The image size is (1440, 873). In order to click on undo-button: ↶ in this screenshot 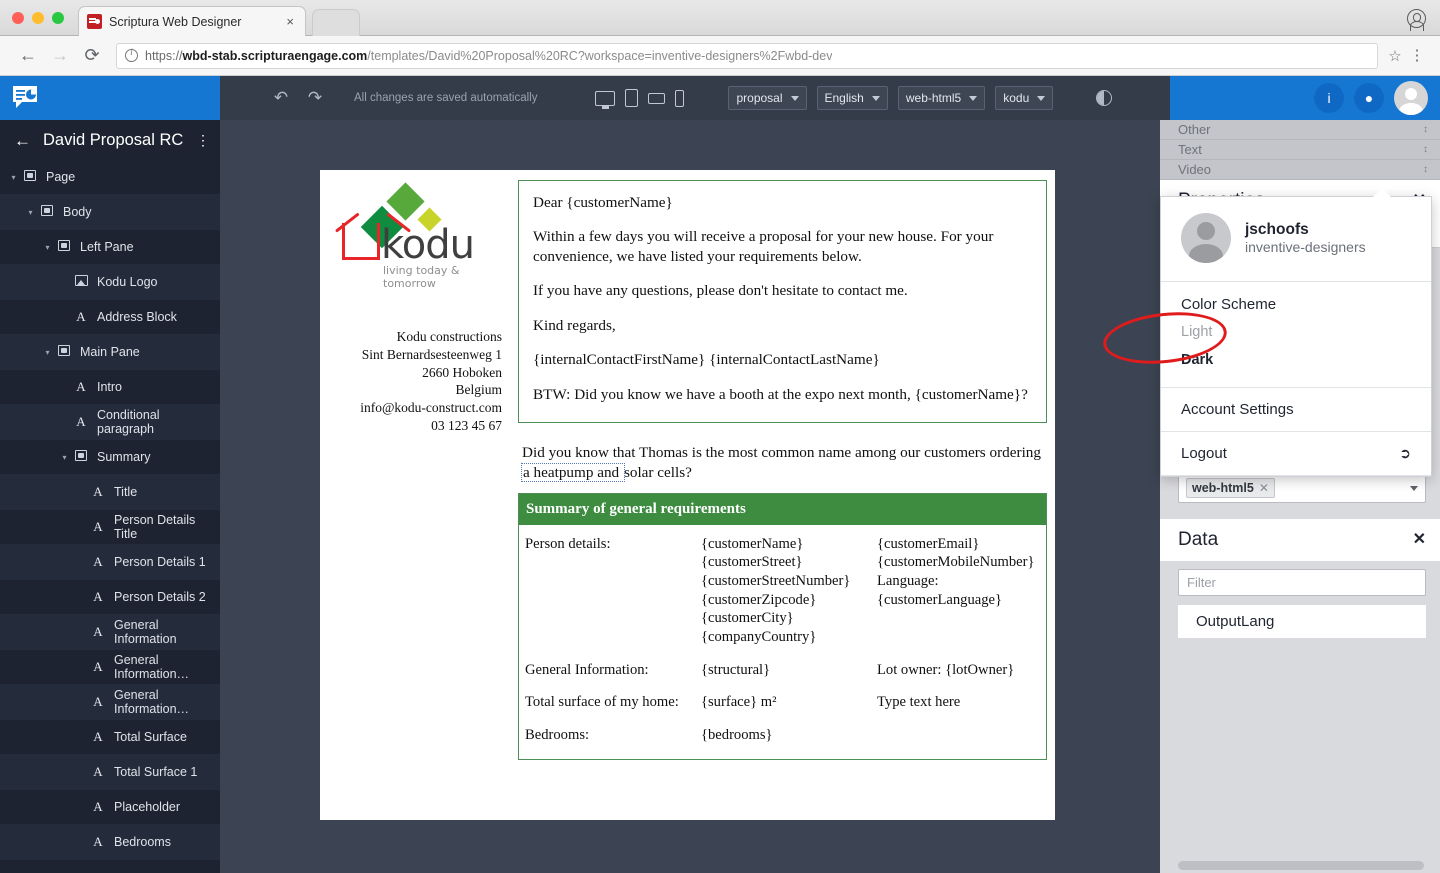, I will do `click(281, 98)`.